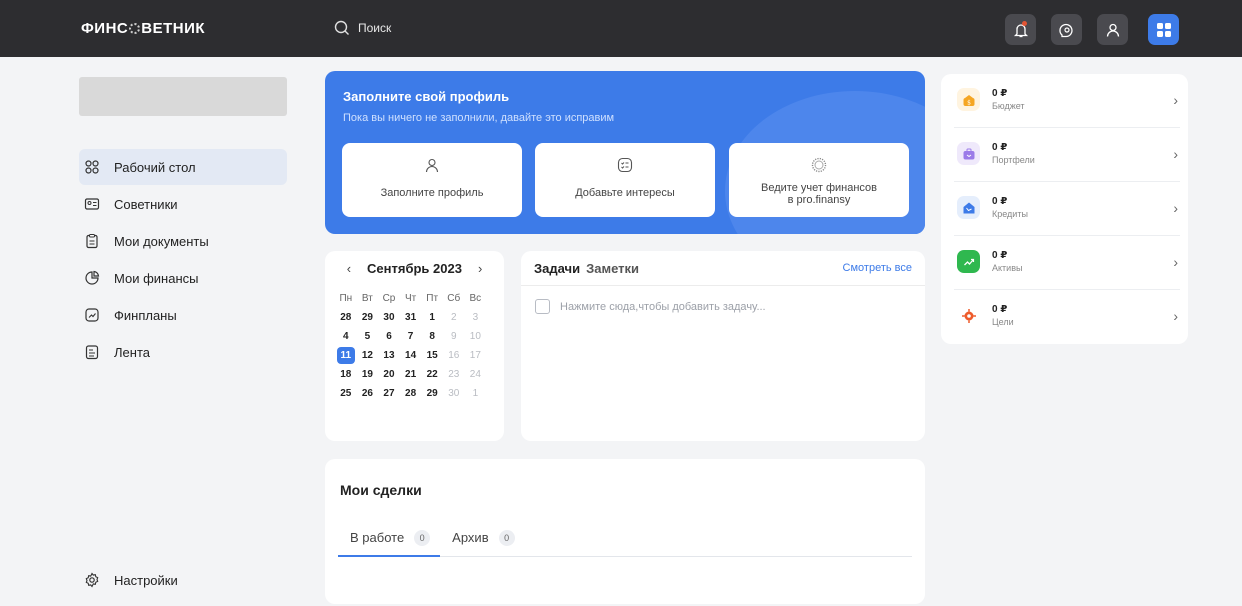 This screenshot has height=606, width=1242. What do you see at coordinates (183, 278) in the screenshot?
I see `sidebar-item-finances: Мои финансы` at bounding box center [183, 278].